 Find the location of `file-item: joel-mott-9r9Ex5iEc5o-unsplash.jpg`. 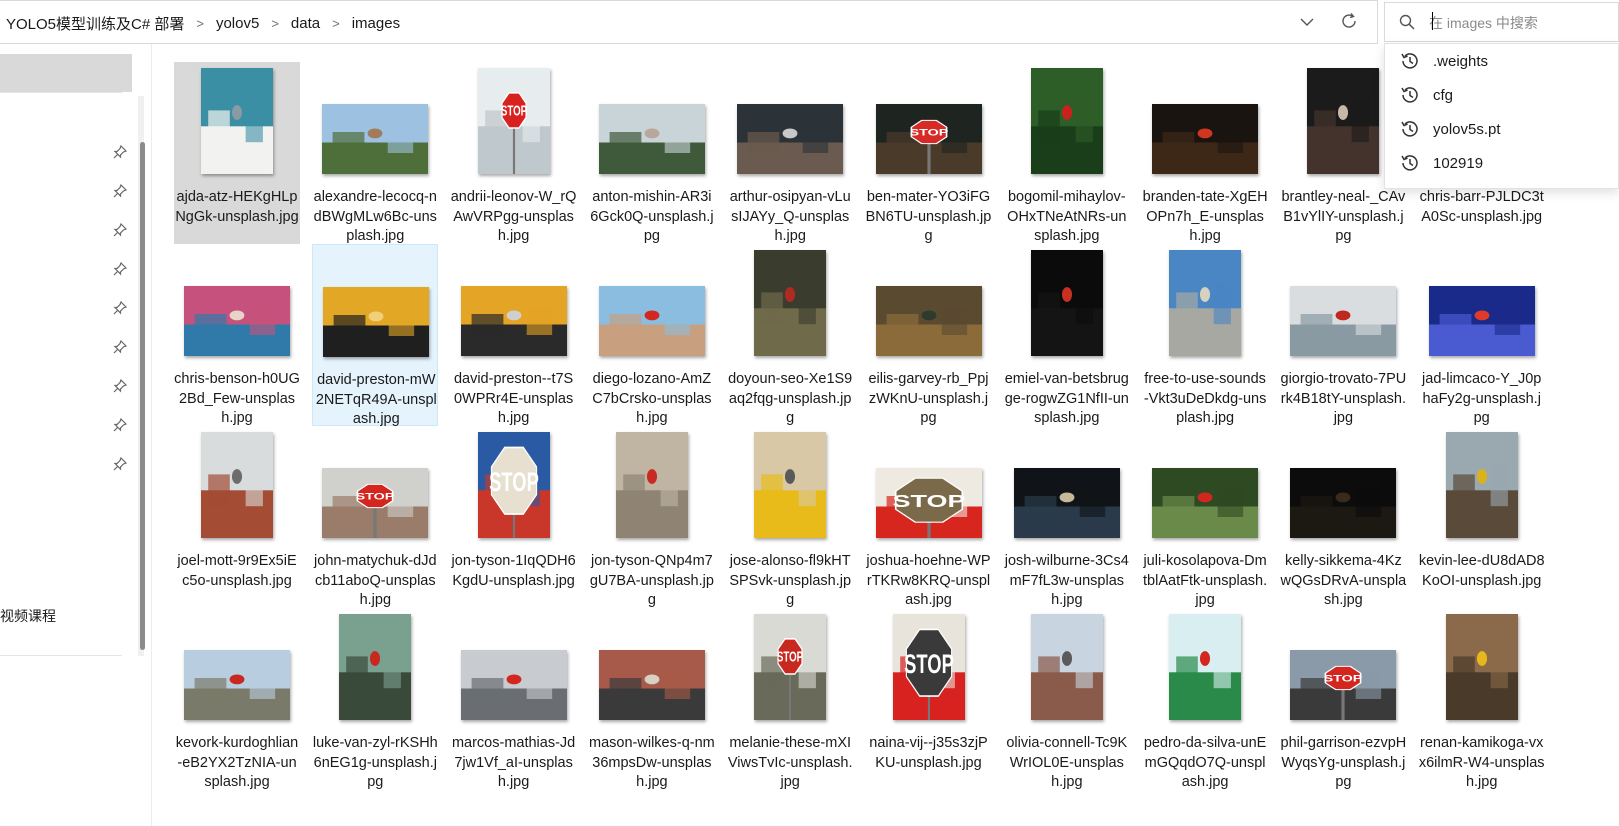

file-item: joel-mott-9r9Ex5iEc5o-unsplash.jpg is located at coordinates (237, 517).